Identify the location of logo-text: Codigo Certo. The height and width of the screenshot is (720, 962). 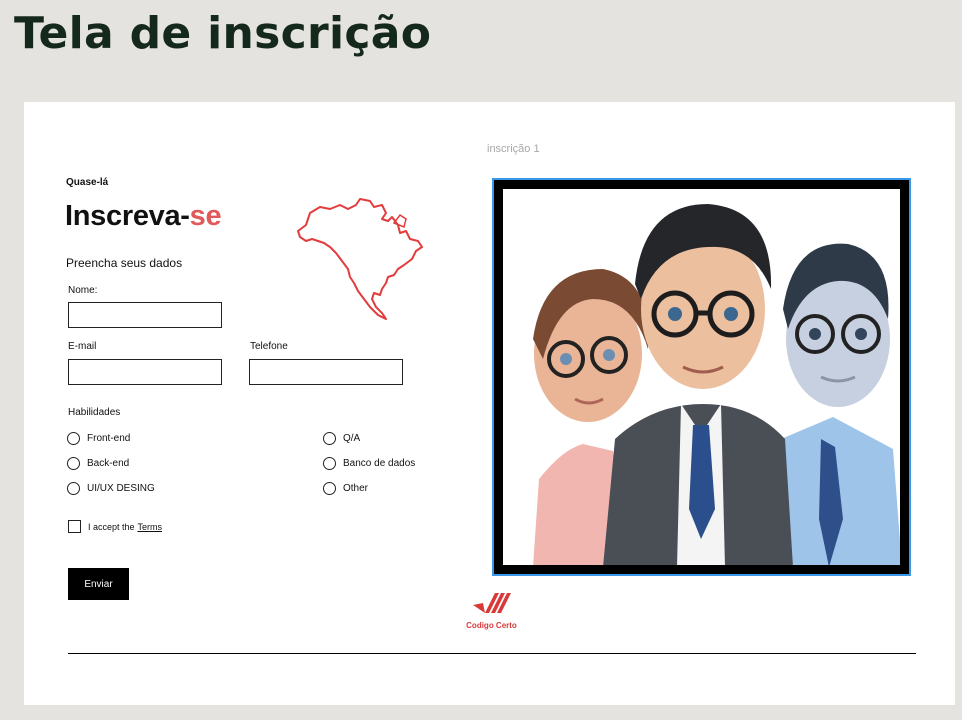
(491, 625).